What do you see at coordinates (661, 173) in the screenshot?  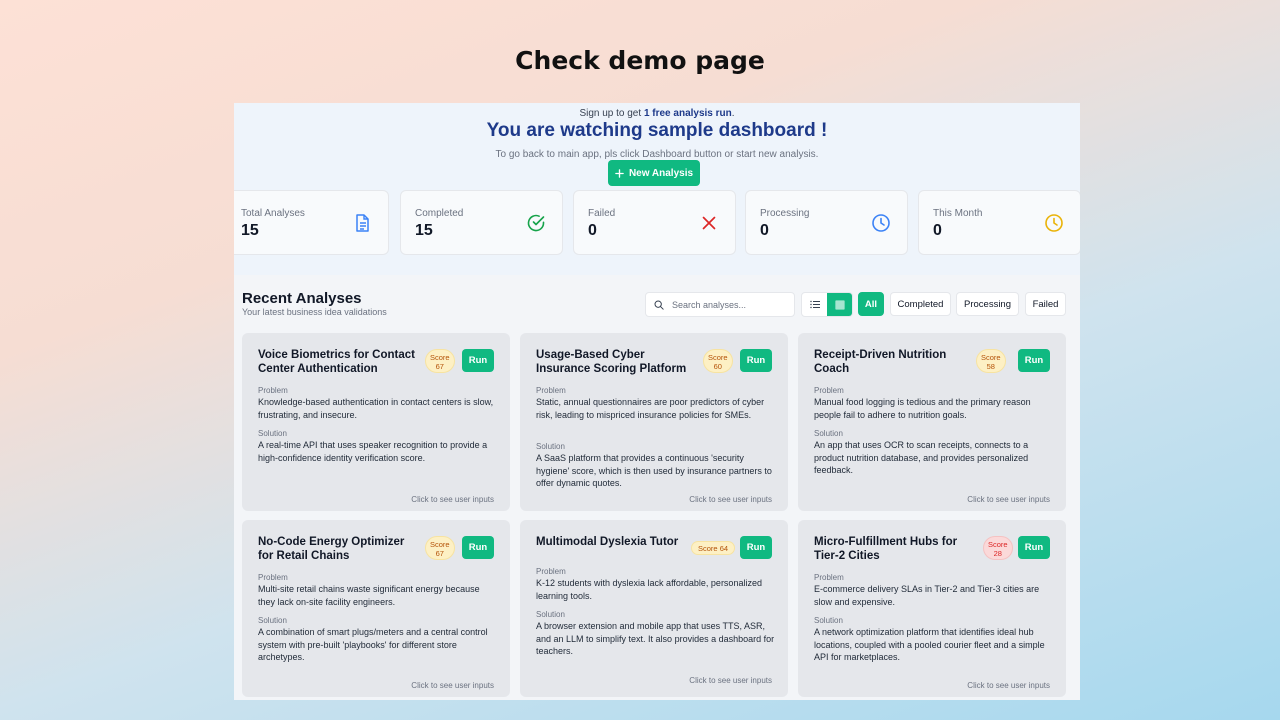 I see `new-analysis-label: New Analysis` at bounding box center [661, 173].